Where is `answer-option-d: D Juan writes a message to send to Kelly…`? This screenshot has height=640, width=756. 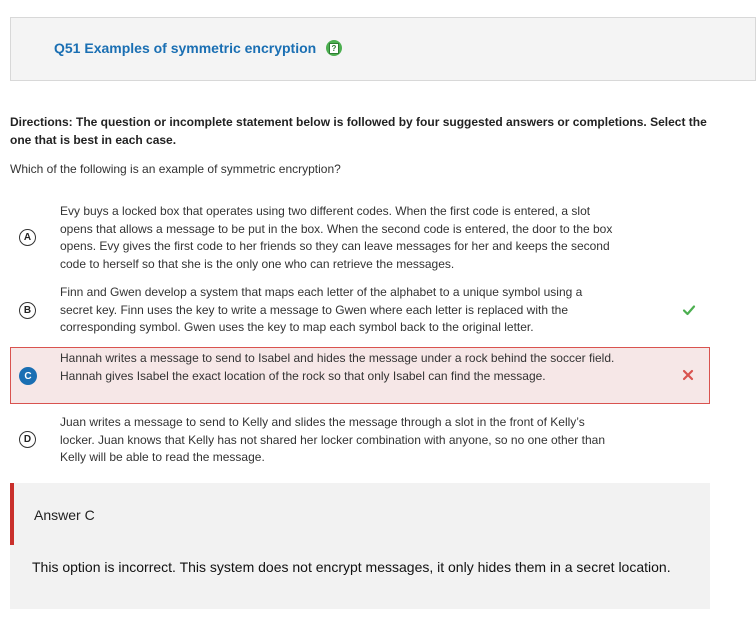
answer-option-d: D Juan writes a message to send to Kelly… is located at coordinates (360, 441).